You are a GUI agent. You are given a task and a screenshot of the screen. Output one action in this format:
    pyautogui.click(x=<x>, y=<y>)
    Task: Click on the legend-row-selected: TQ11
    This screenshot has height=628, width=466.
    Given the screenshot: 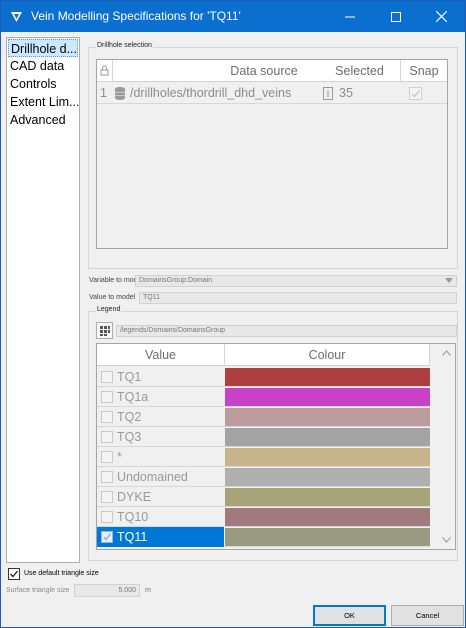 What is the action you would take?
    pyautogui.click(x=263, y=537)
    